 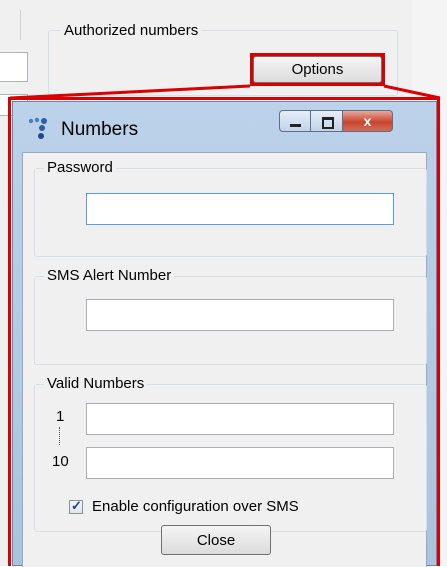 I want to click on app-icon, so click(x=37, y=128).